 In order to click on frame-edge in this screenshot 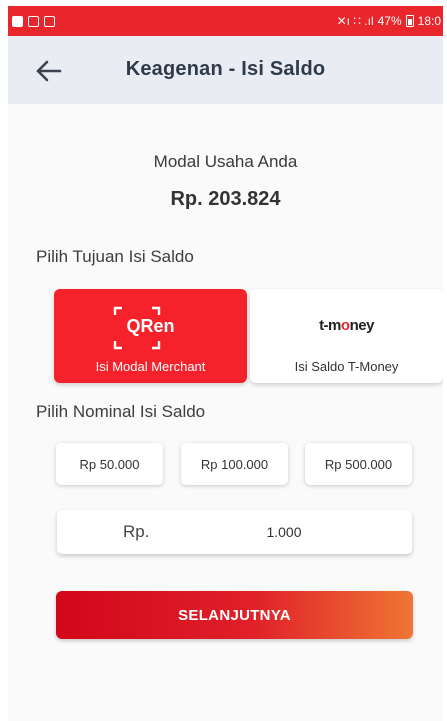, I will do `click(4, 360)`.